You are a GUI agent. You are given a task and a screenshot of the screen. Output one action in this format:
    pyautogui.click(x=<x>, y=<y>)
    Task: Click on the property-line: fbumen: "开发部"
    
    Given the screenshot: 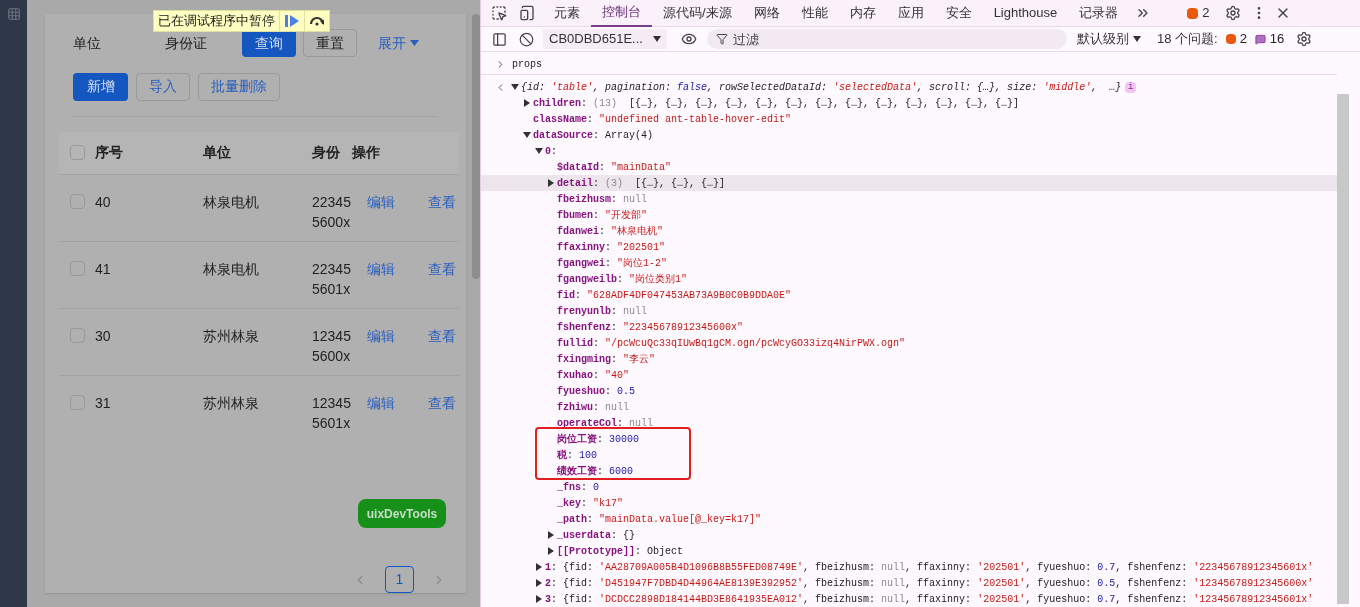 What is the action you would take?
    pyautogui.click(x=602, y=215)
    